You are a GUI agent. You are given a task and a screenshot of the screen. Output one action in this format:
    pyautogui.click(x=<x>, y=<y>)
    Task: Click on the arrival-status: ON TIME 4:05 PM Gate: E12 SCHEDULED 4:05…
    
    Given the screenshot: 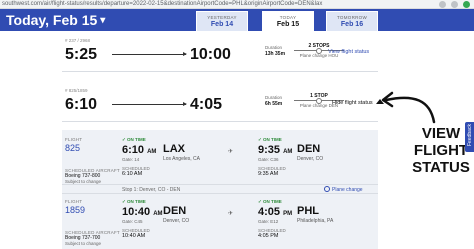 What is the action you would take?
    pyautogui.click(x=275, y=219)
    